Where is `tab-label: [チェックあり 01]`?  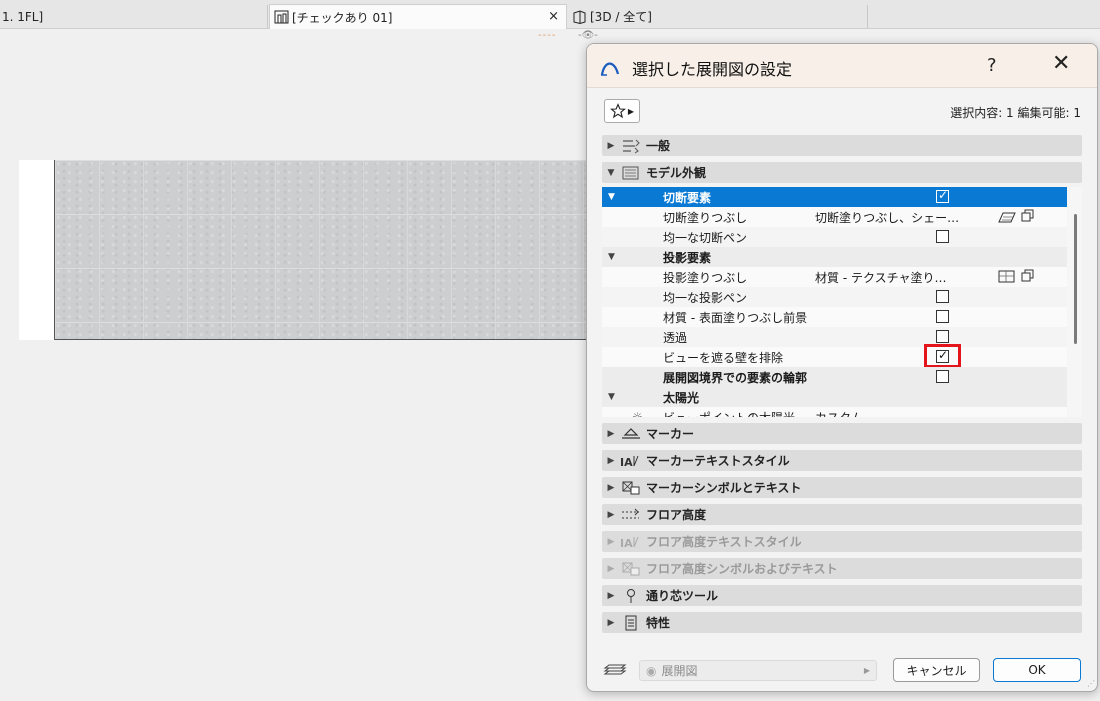
tab-label: [チェックあり 01] is located at coordinates (342, 17).